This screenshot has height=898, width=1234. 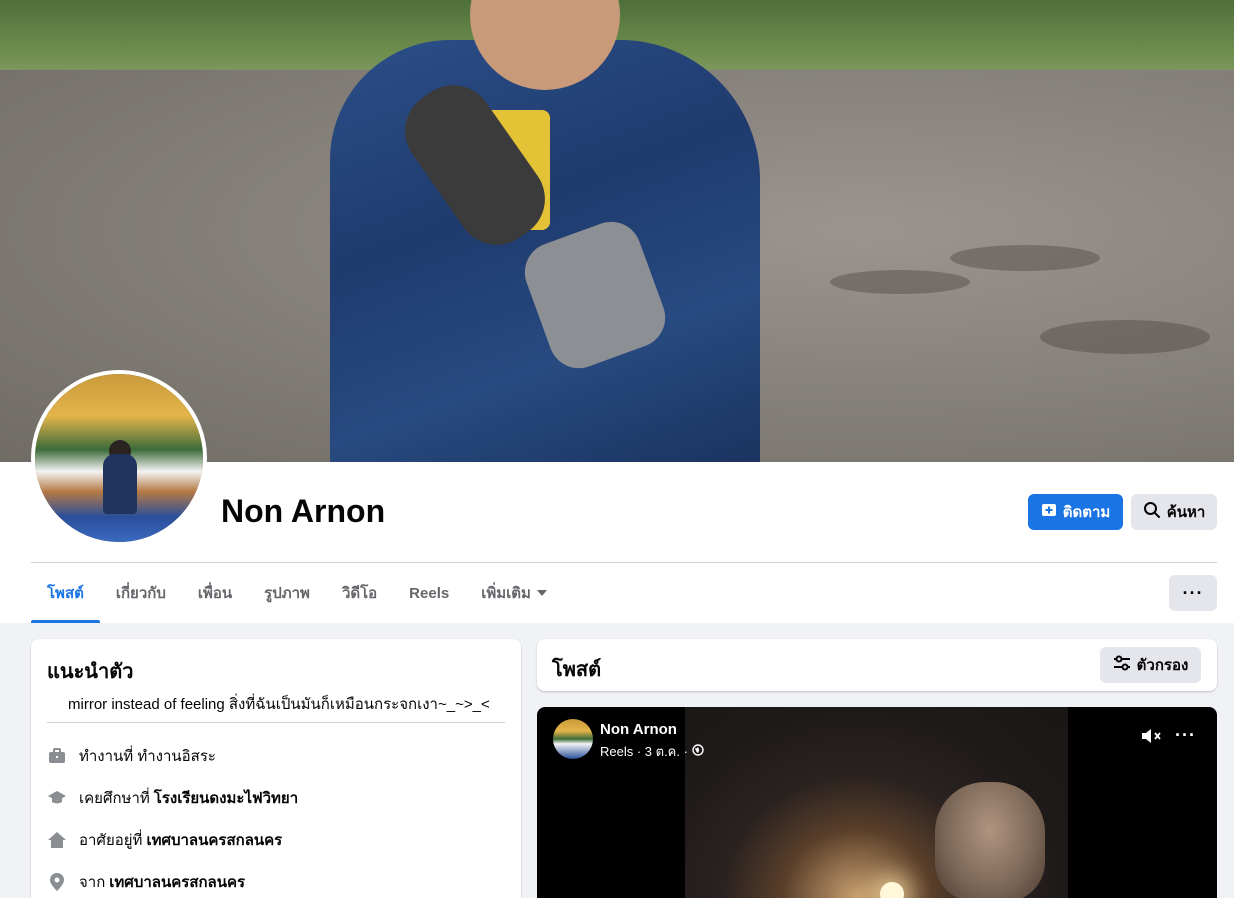 I want to click on tab-label: โพสต์, so click(x=65, y=593).